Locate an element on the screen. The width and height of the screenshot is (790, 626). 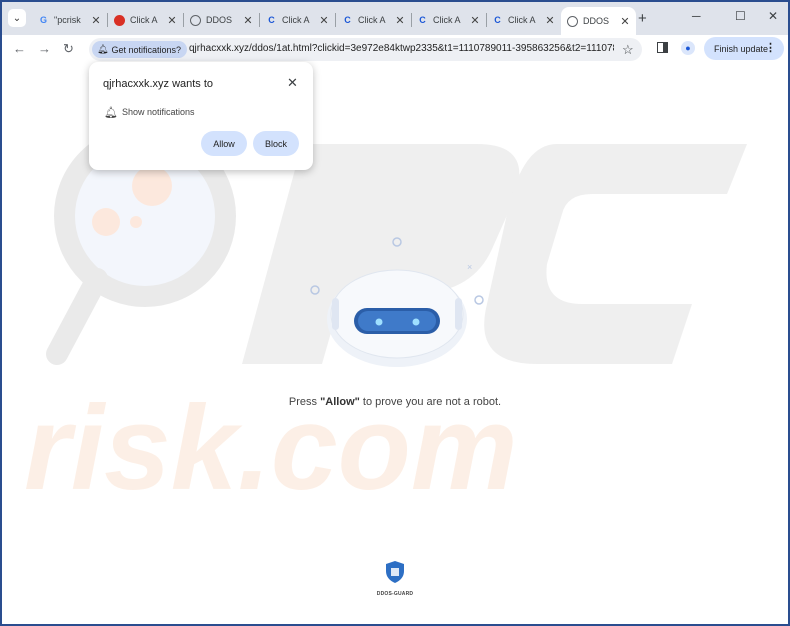
side-panel-icon is located at coordinates (662, 47).